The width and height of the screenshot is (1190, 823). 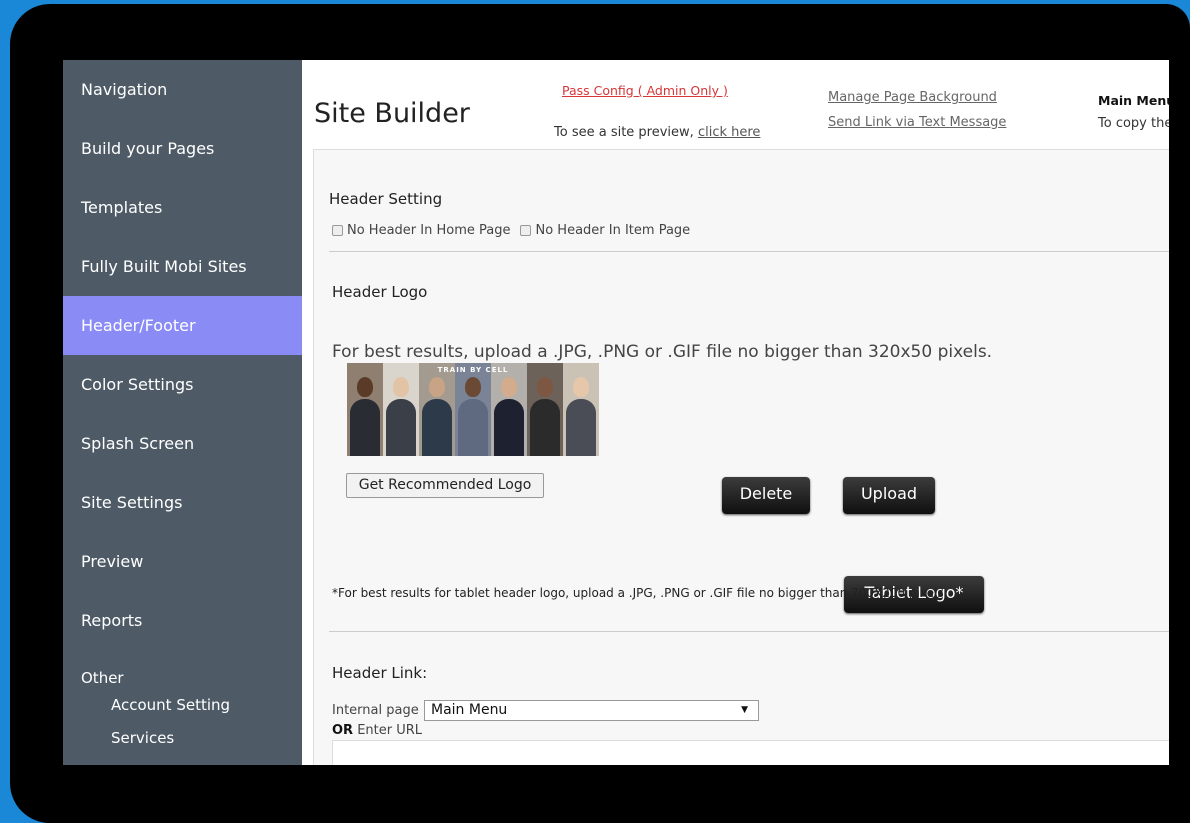 What do you see at coordinates (624, 132) in the screenshot?
I see `preview-label: To see a site preview,` at bounding box center [624, 132].